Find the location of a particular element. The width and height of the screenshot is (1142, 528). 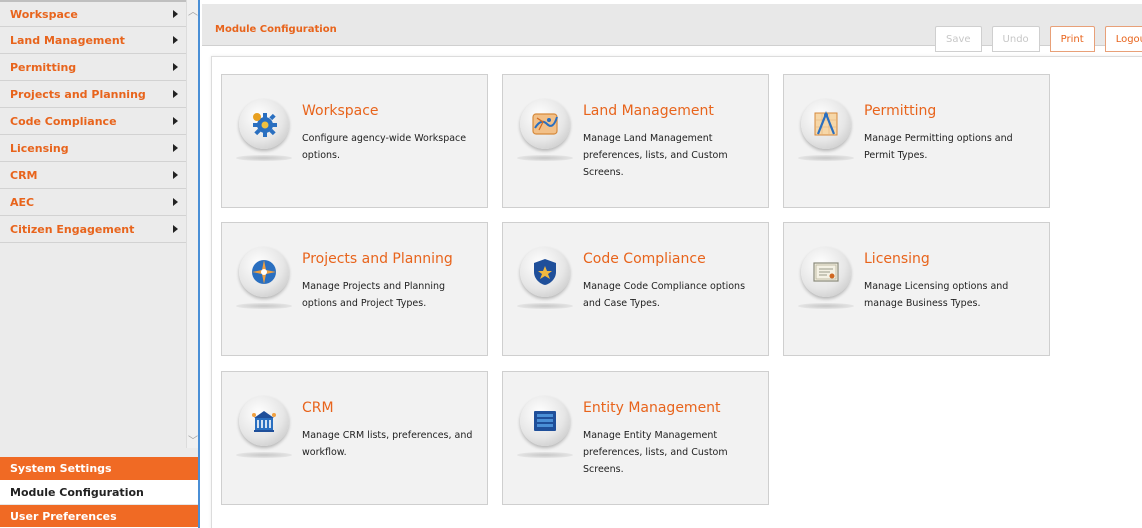

toolbar: Save Undo Print Logout is located at coordinates (1038, 39).